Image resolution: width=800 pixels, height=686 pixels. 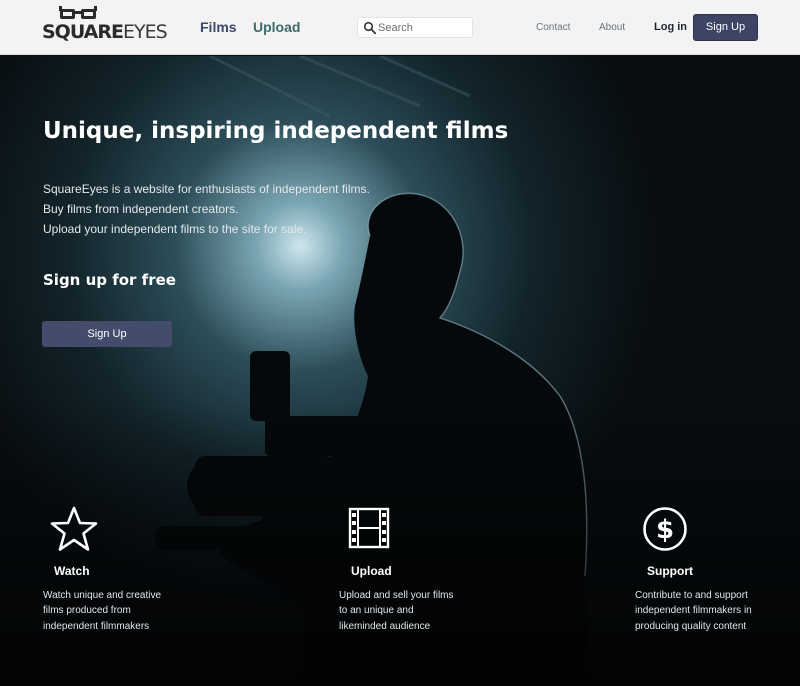 I want to click on feature-description-line: independent filmmakers, so click(x=96, y=626).